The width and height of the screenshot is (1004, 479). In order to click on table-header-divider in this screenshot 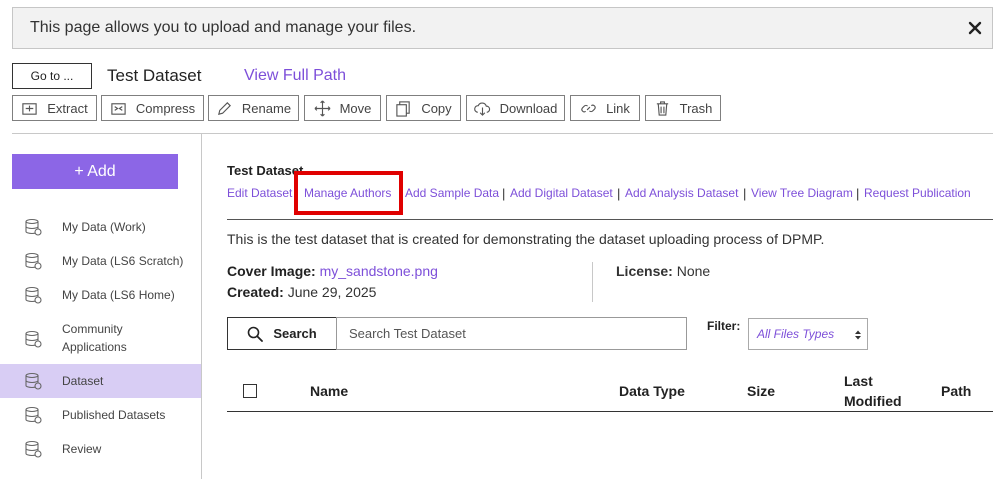, I will do `click(610, 411)`.